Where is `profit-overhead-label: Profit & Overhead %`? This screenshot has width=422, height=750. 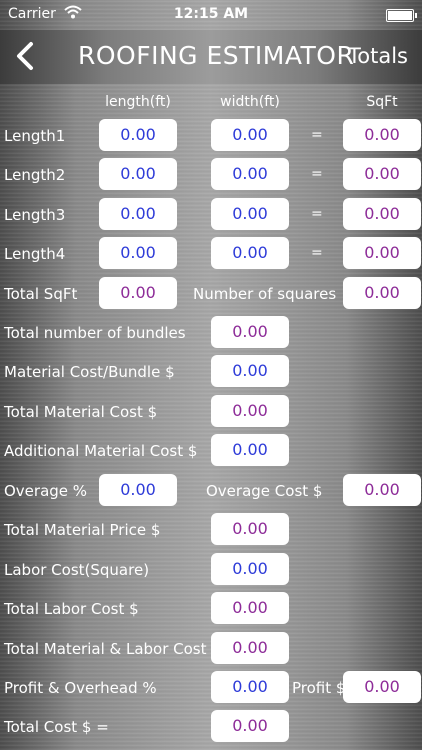
profit-overhead-label: Profit & Overhead % is located at coordinates (80, 688).